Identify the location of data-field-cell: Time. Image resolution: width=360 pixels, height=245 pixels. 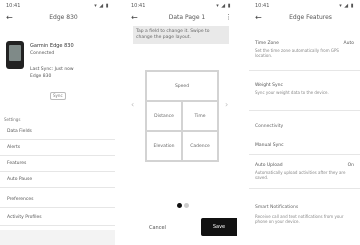
(200, 116).